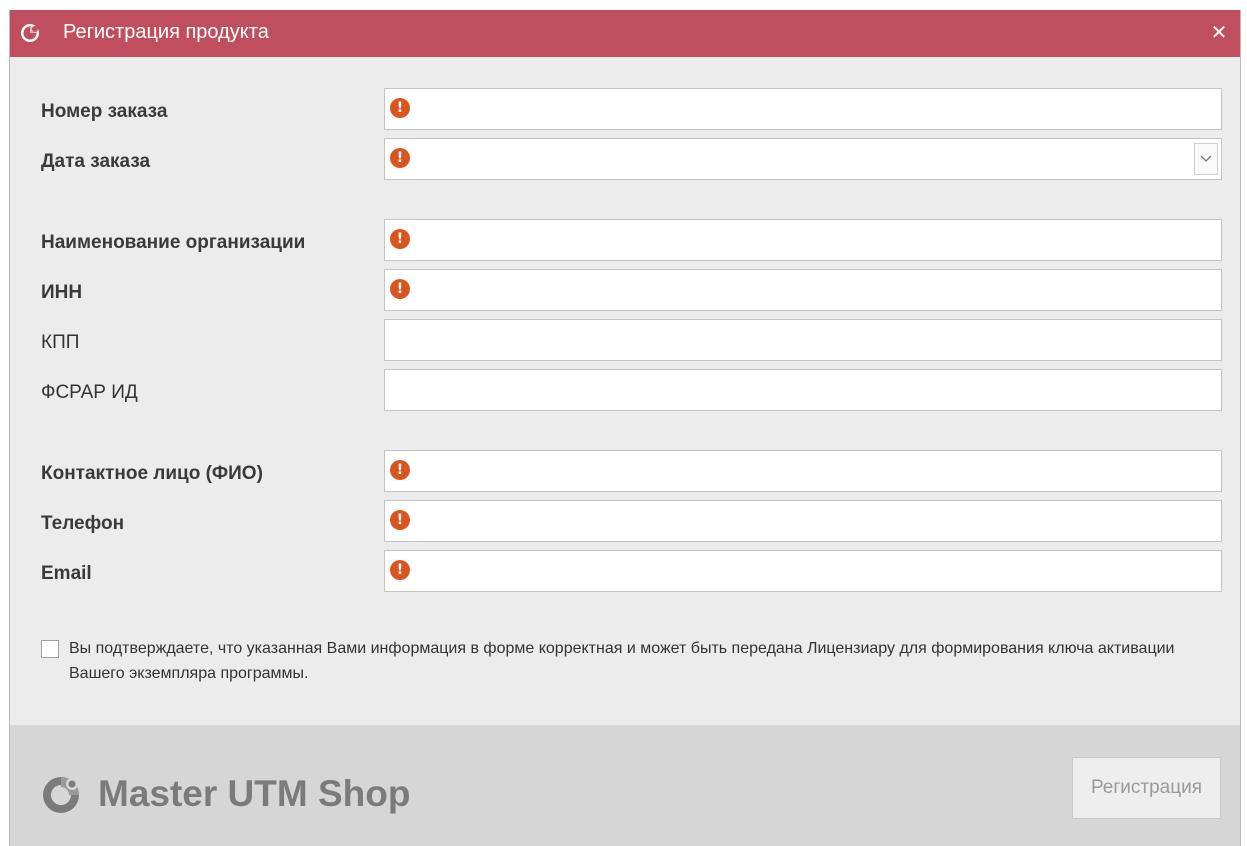 The width and height of the screenshot is (1247, 846). I want to click on phone-input, so click(801, 521).